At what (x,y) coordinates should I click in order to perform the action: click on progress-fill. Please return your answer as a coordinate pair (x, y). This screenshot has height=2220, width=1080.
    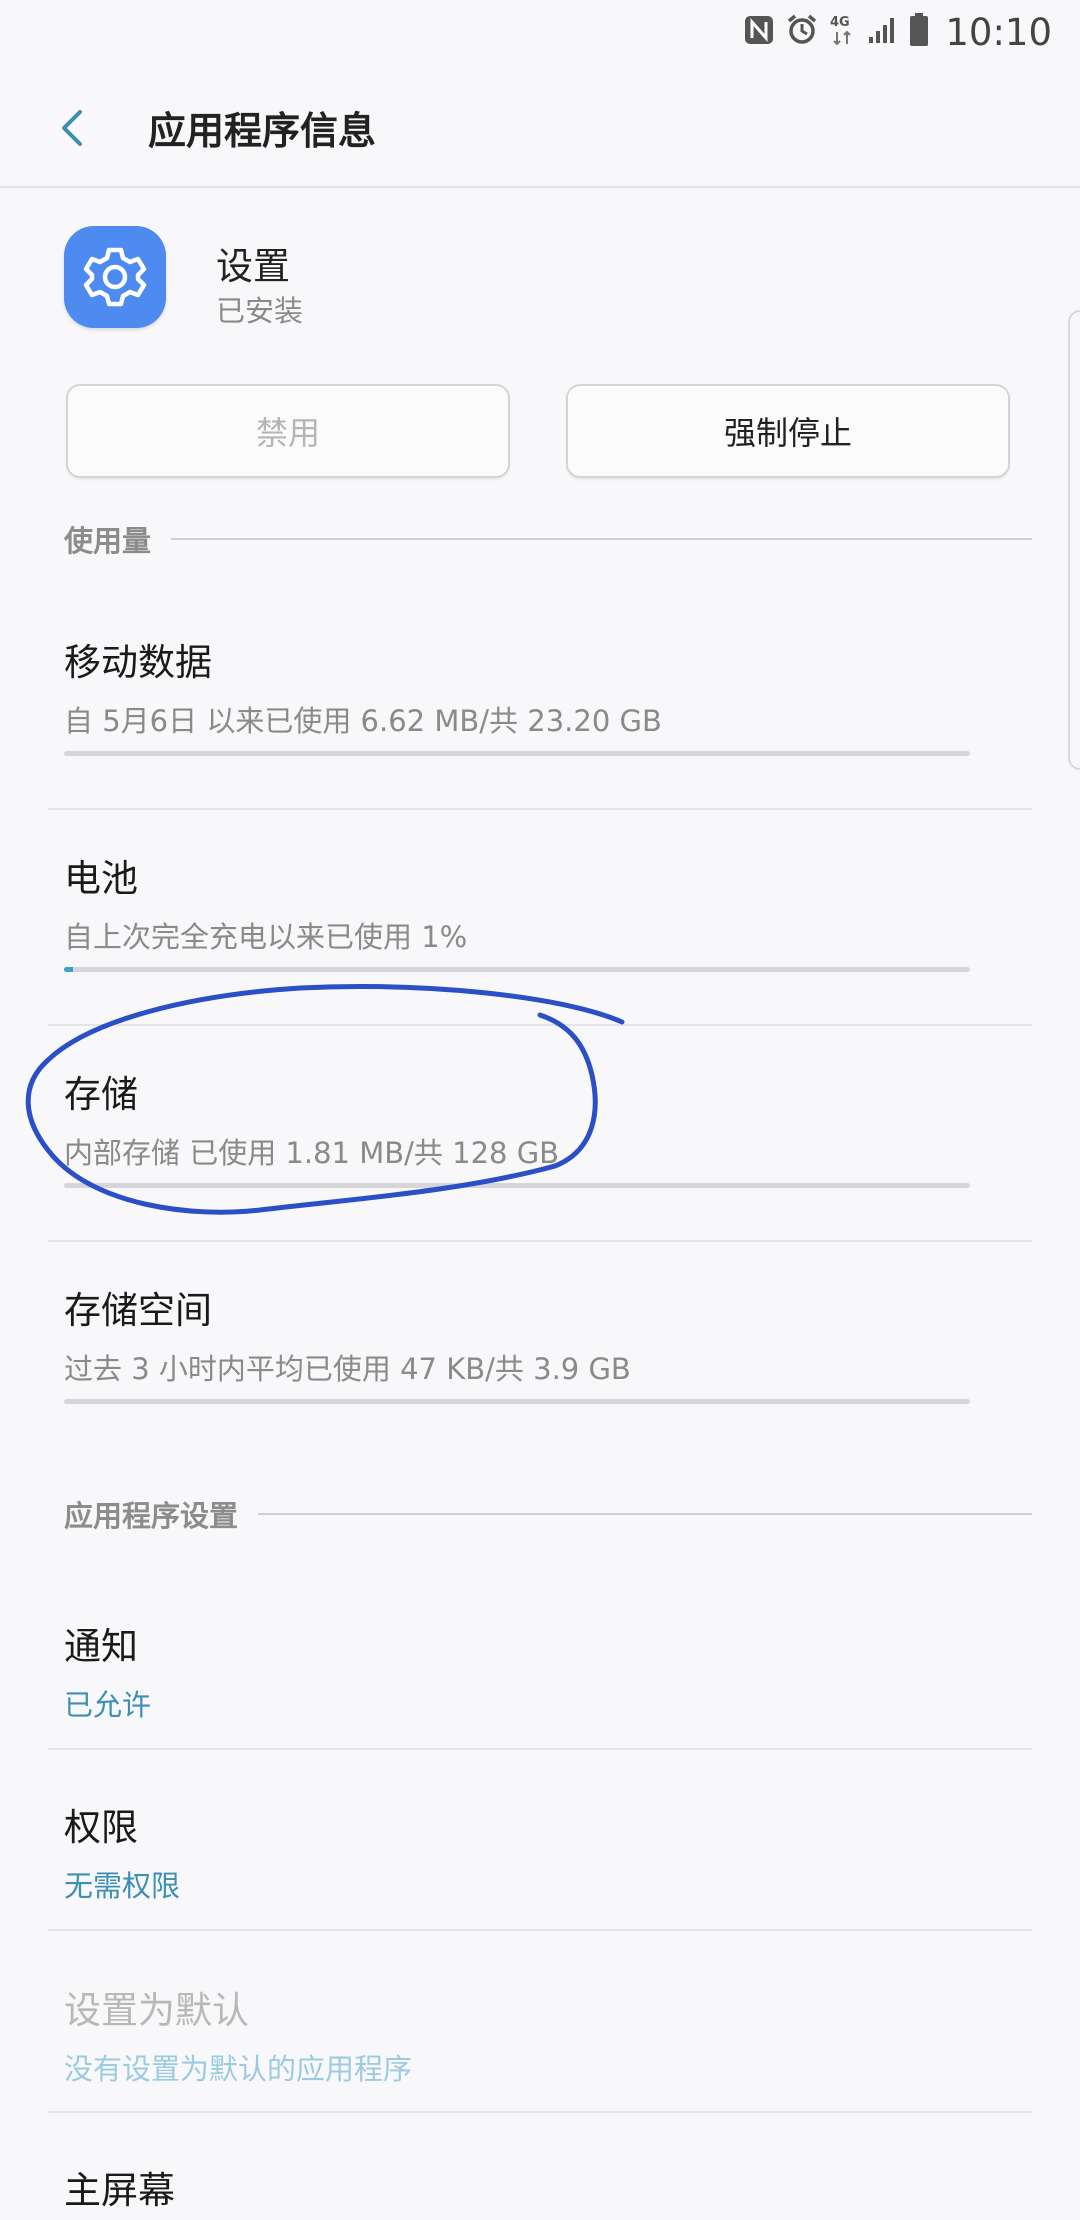
    Looking at the image, I should click on (69, 969).